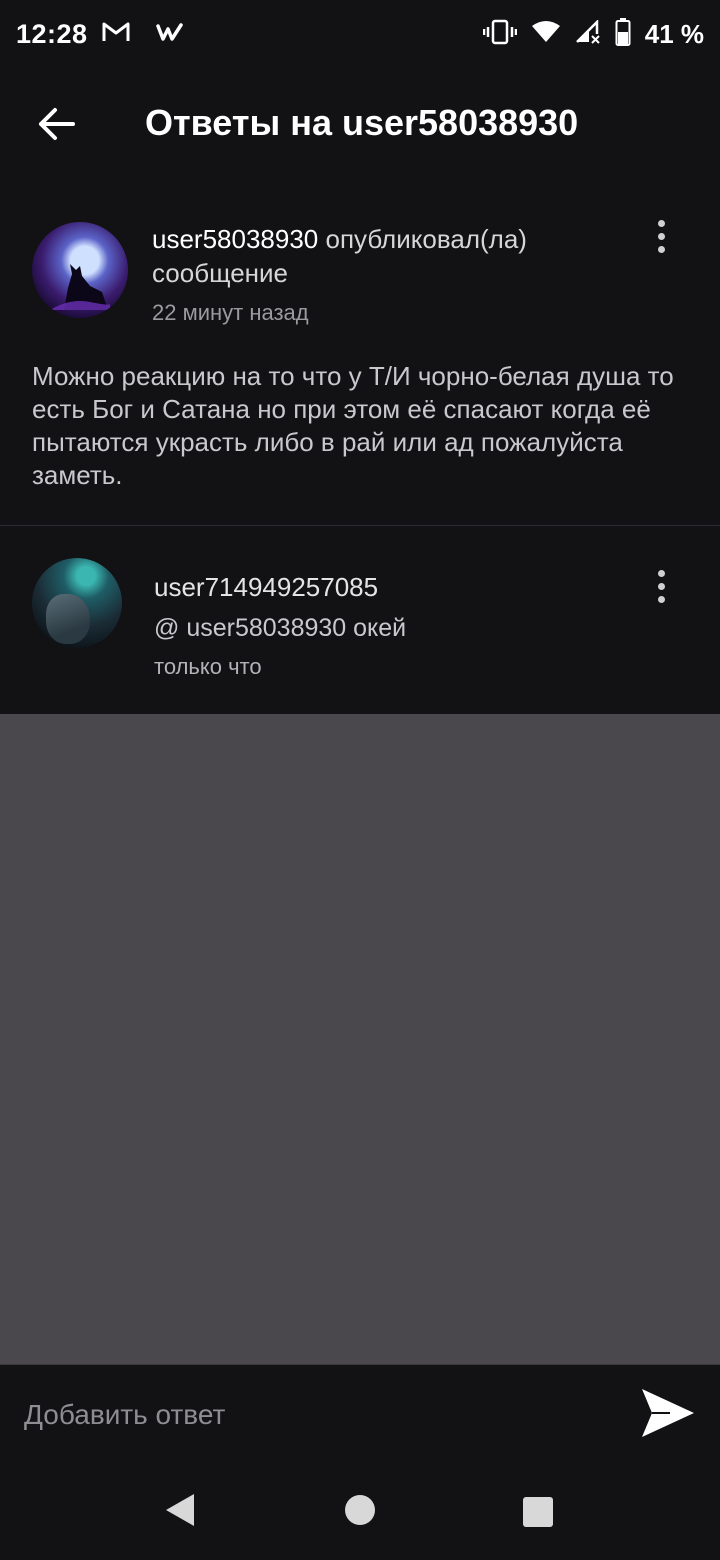  I want to click on page-title: Ответы на user58038930, so click(362, 122).